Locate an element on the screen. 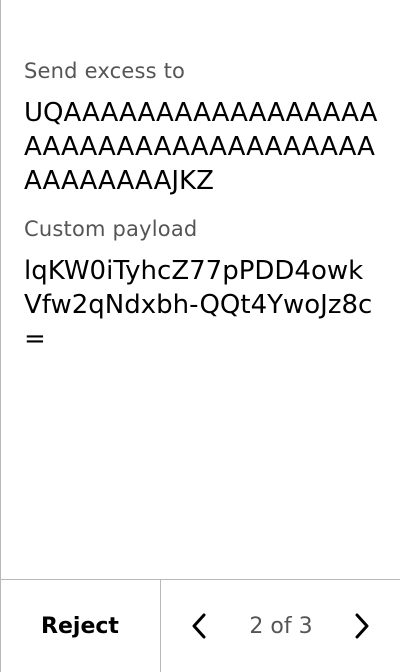 This screenshot has height=672, width=400. pager: 2 of 3 is located at coordinates (280, 626).